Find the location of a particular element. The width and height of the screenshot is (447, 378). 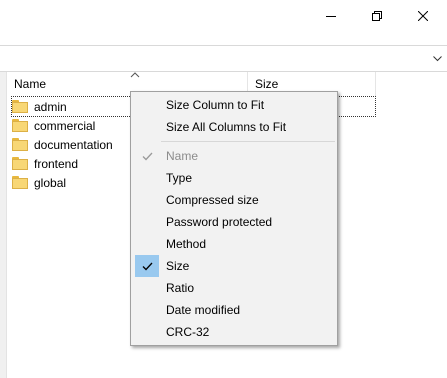

sort-ascending-icon is located at coordinates (135, 75).